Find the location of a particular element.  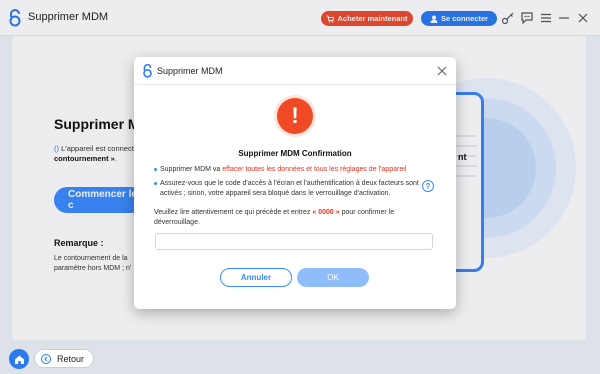

ok-button: OK is located at coordinates (333, 277).